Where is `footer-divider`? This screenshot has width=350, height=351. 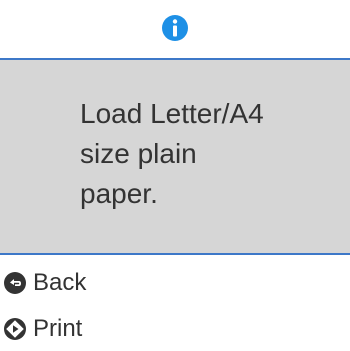
footer-divider is located at coordinates (175, 254).